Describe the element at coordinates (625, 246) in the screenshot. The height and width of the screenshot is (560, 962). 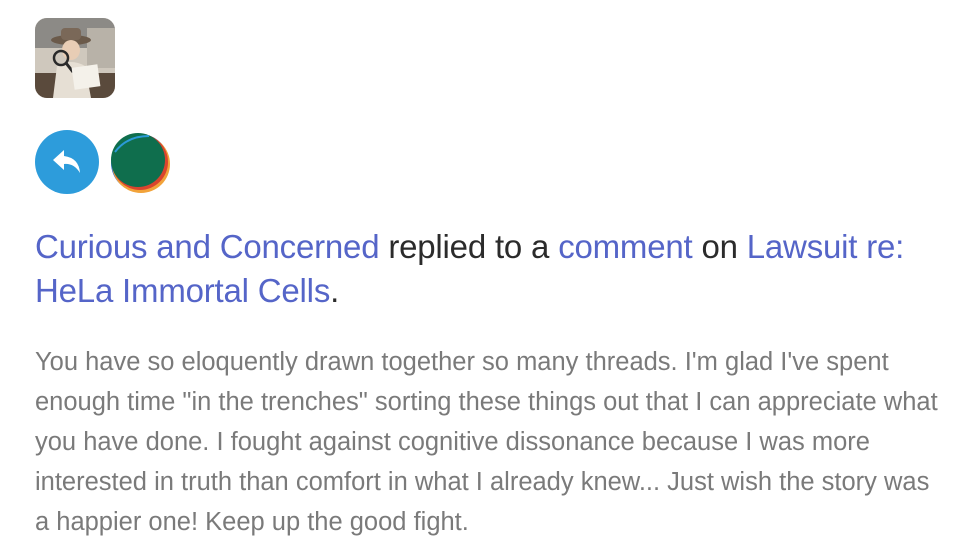
I see `comment-link: comment` at that location.